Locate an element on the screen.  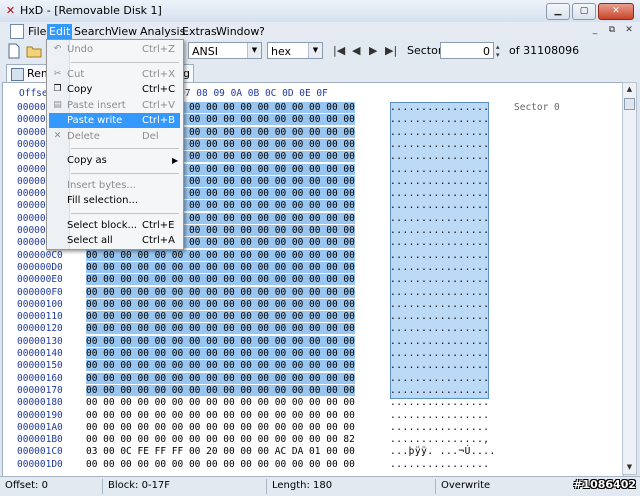
menu-file: File is located at coordinates (37, 31).